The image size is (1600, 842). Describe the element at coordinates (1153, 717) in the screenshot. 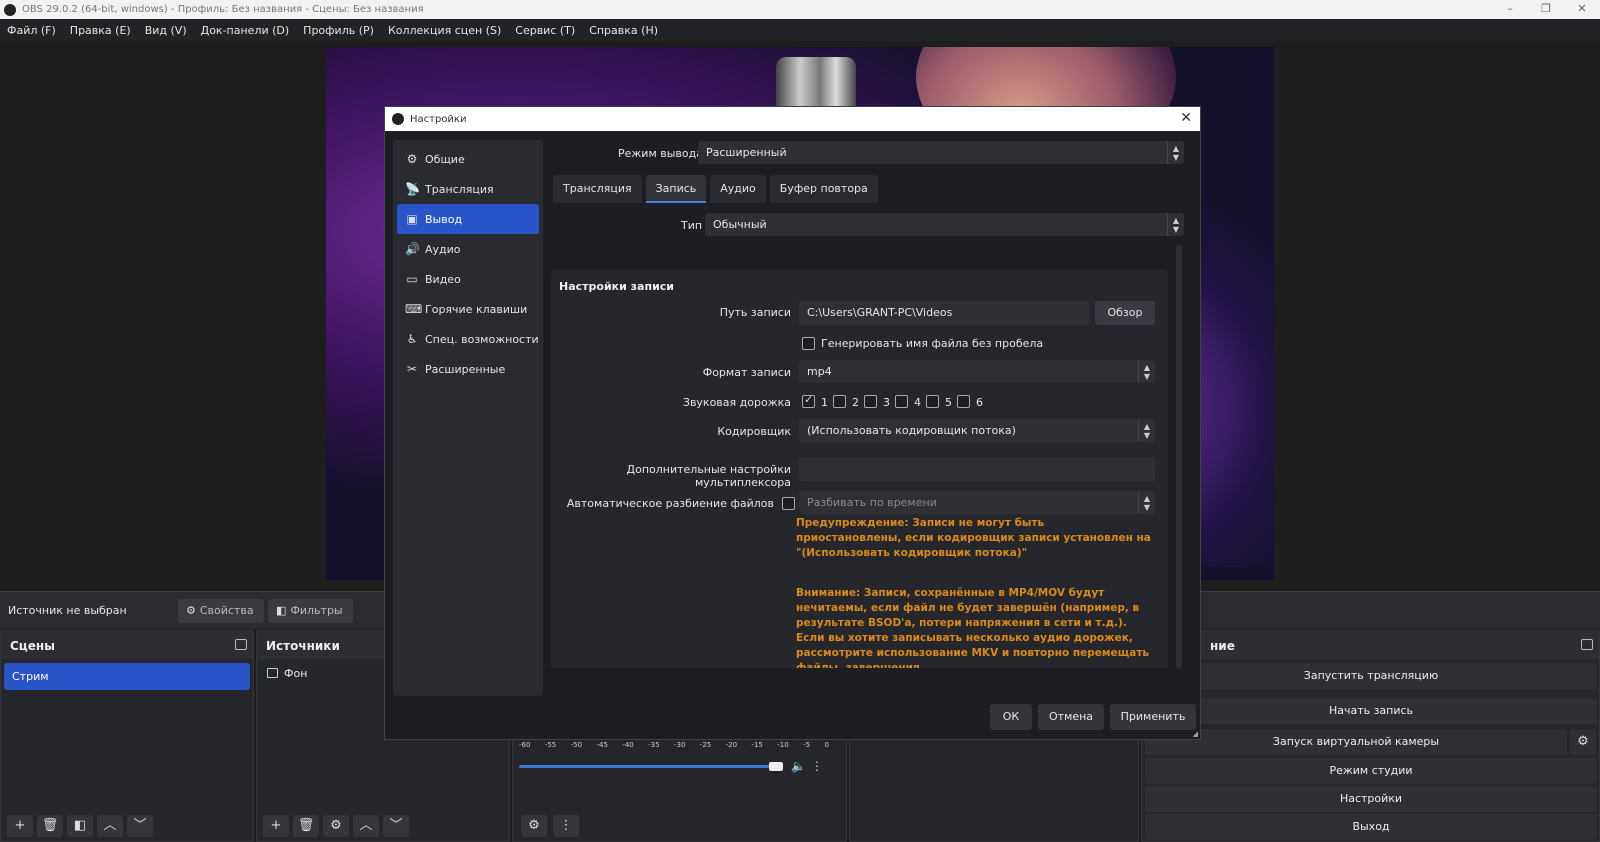

I see `apply-button: Применить` at that location.